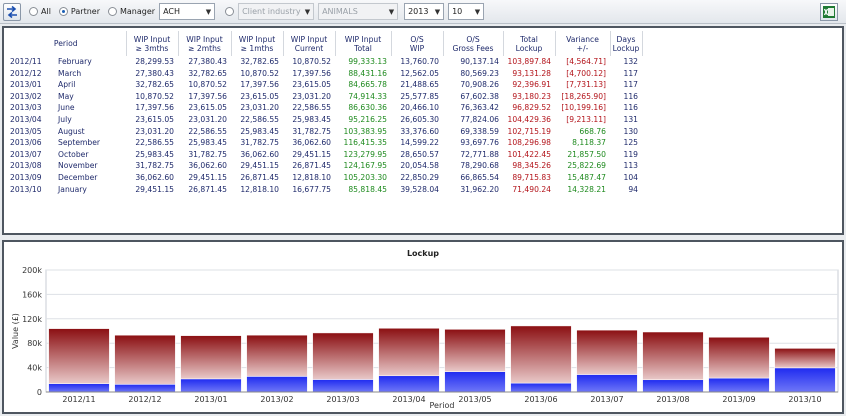  I want to click on wip-current-cell: 22,586.55, so click(311, 108).